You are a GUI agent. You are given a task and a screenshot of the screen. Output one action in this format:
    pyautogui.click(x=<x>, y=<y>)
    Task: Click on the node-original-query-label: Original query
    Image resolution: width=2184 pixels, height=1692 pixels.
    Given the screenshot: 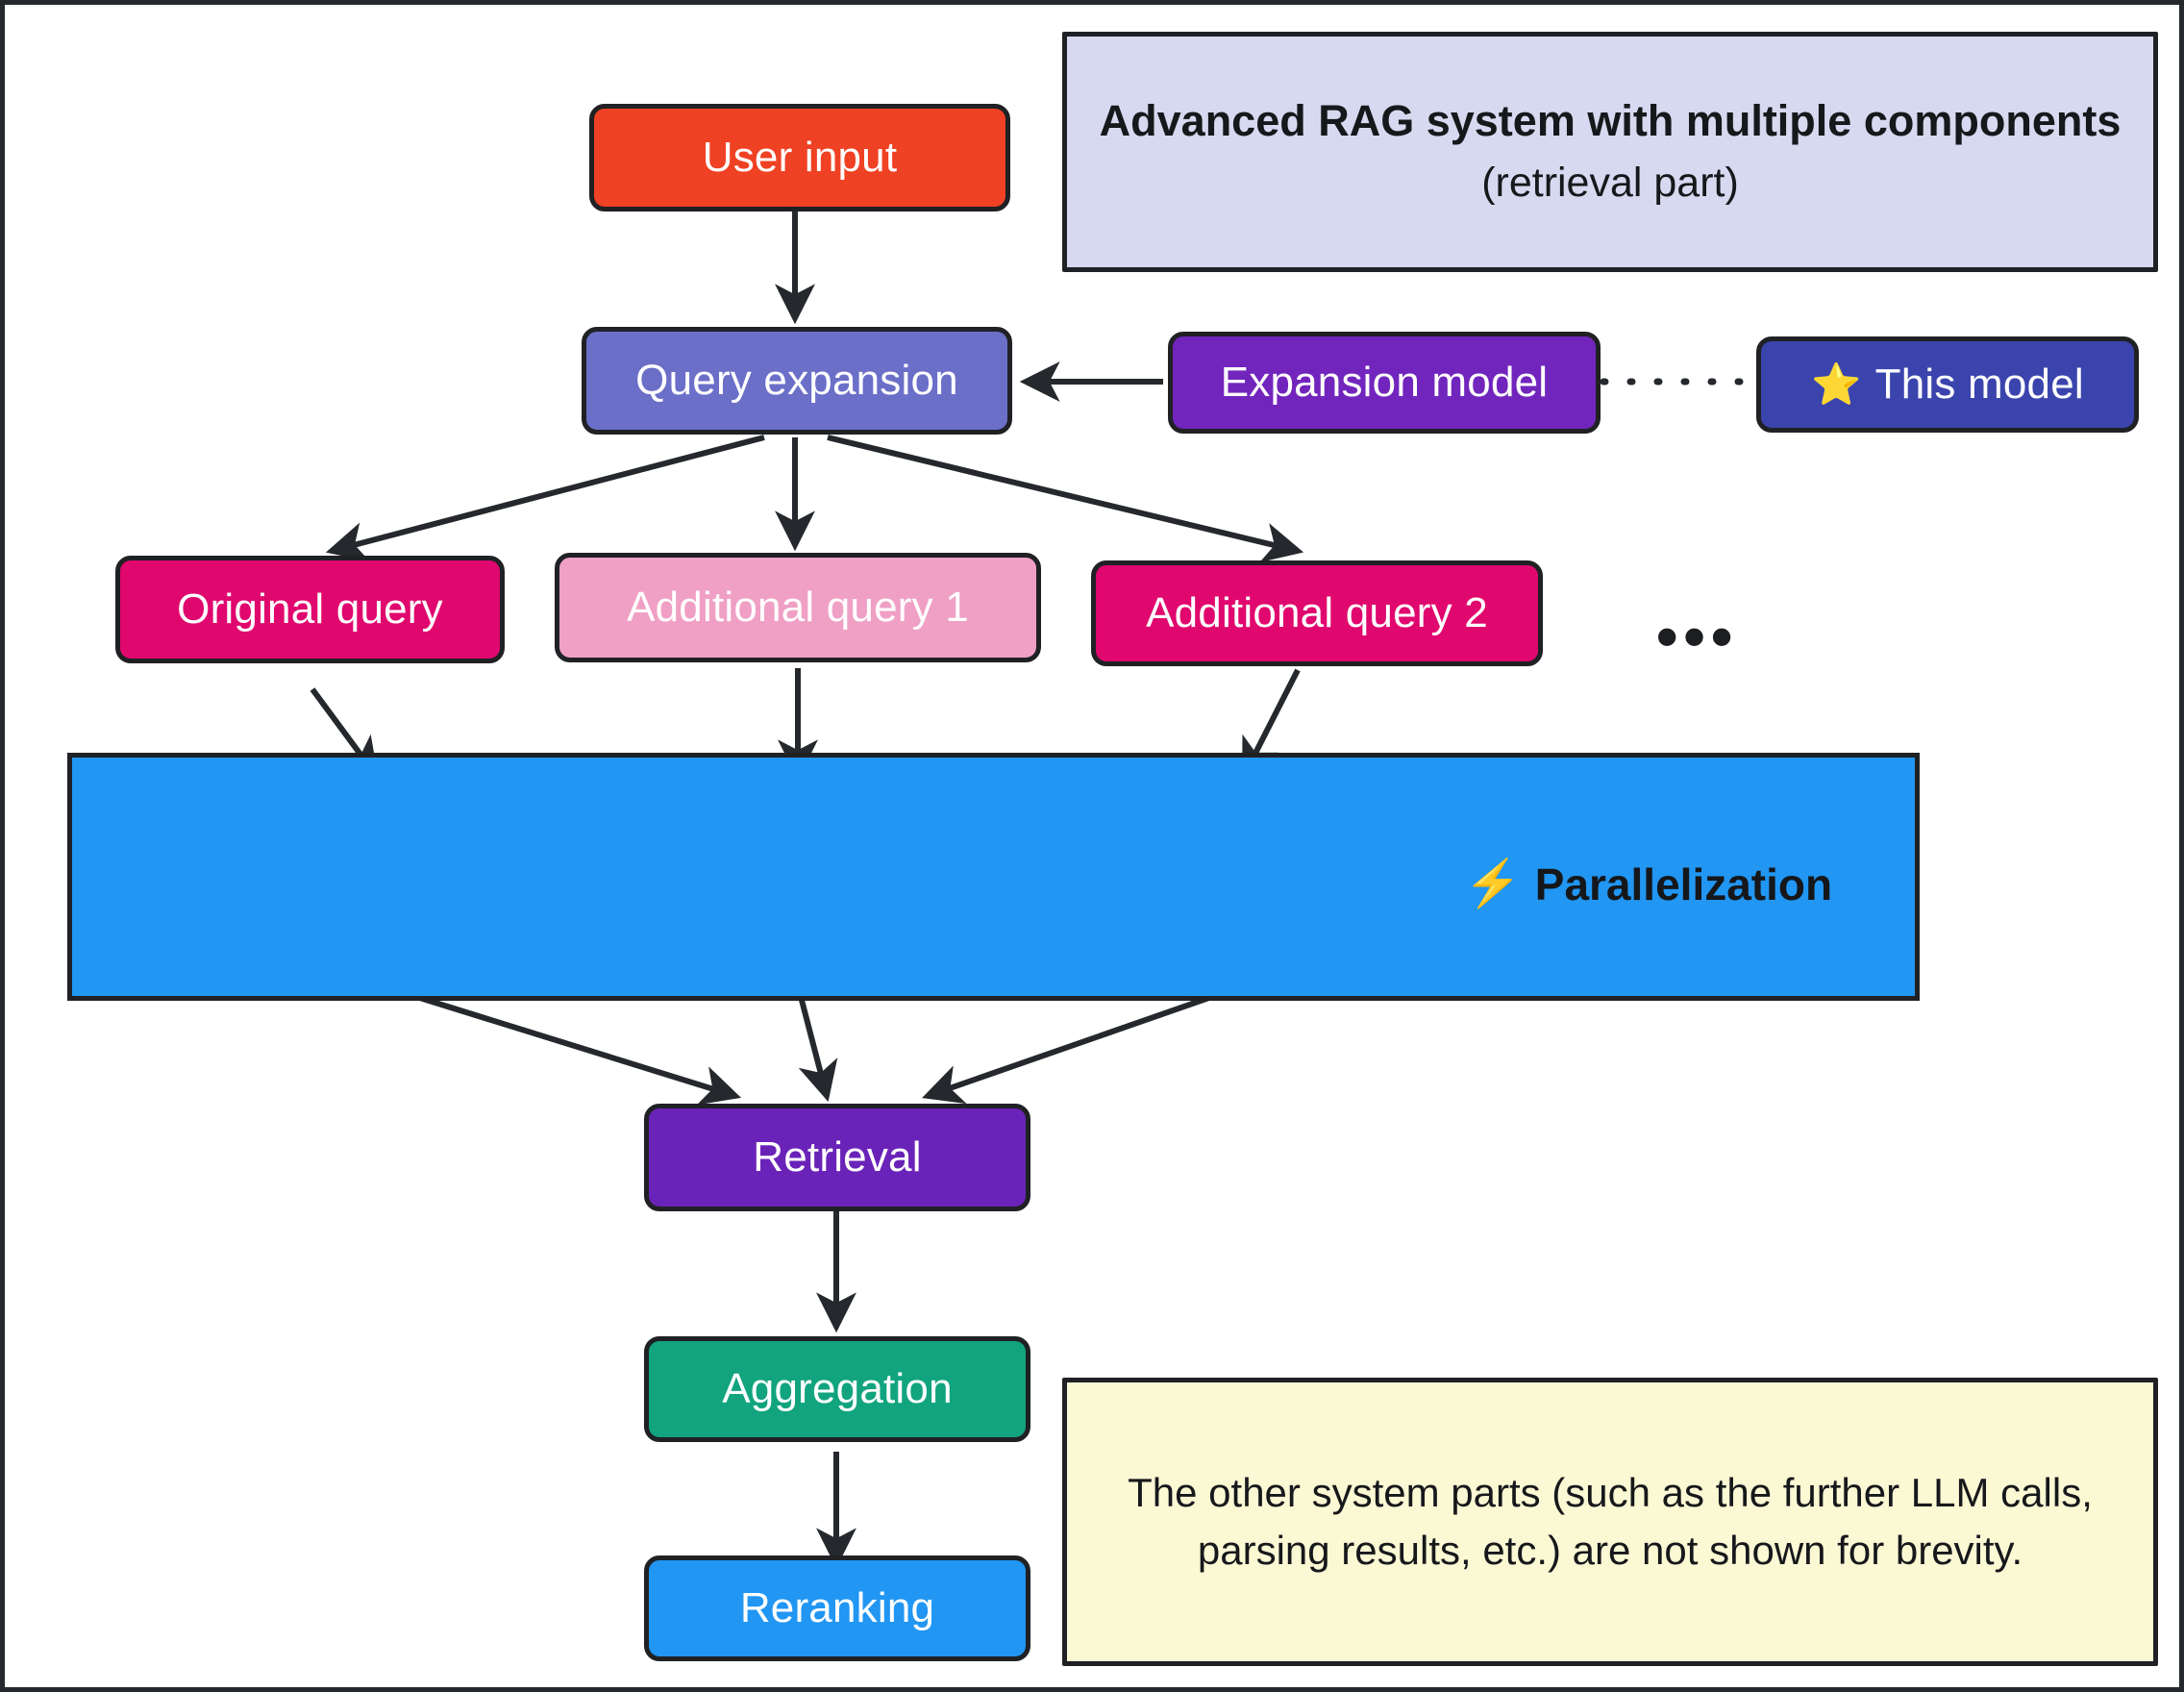 What is the action you would take?
    pyautogui.click(x=310, y=609)
    